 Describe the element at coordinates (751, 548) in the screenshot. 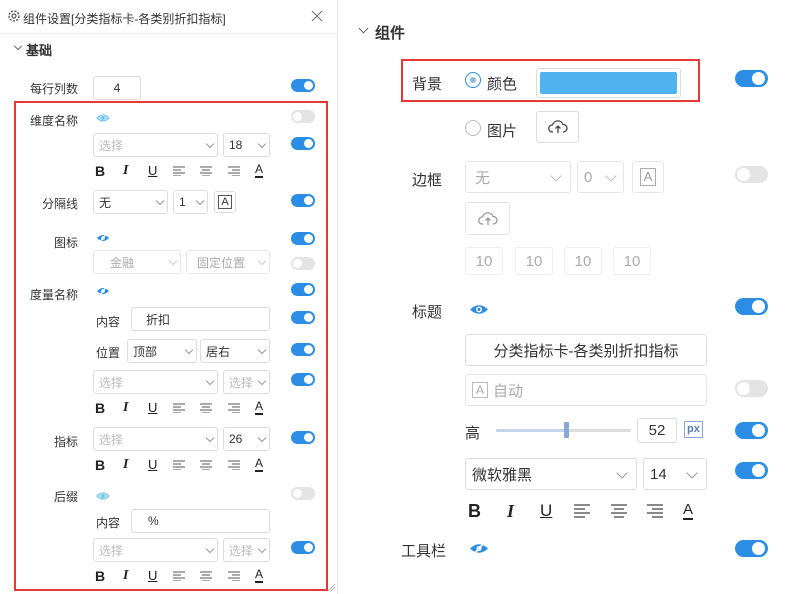

I see `toolbar-toggle` at that location.